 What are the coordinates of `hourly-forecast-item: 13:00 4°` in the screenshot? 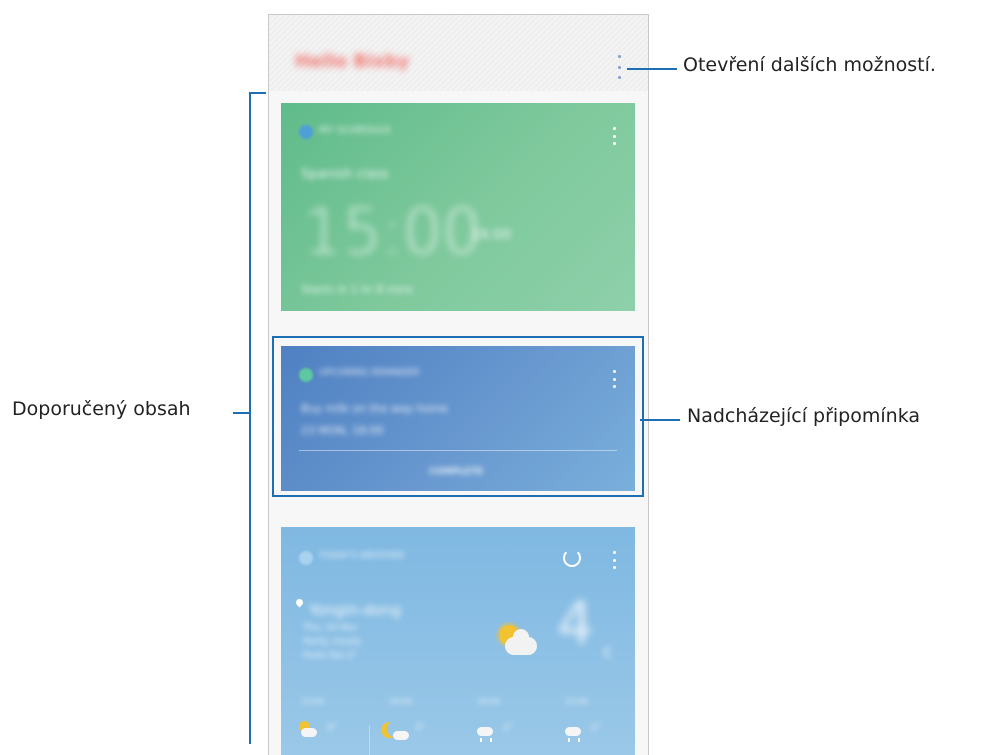 It's located at (327, 725).